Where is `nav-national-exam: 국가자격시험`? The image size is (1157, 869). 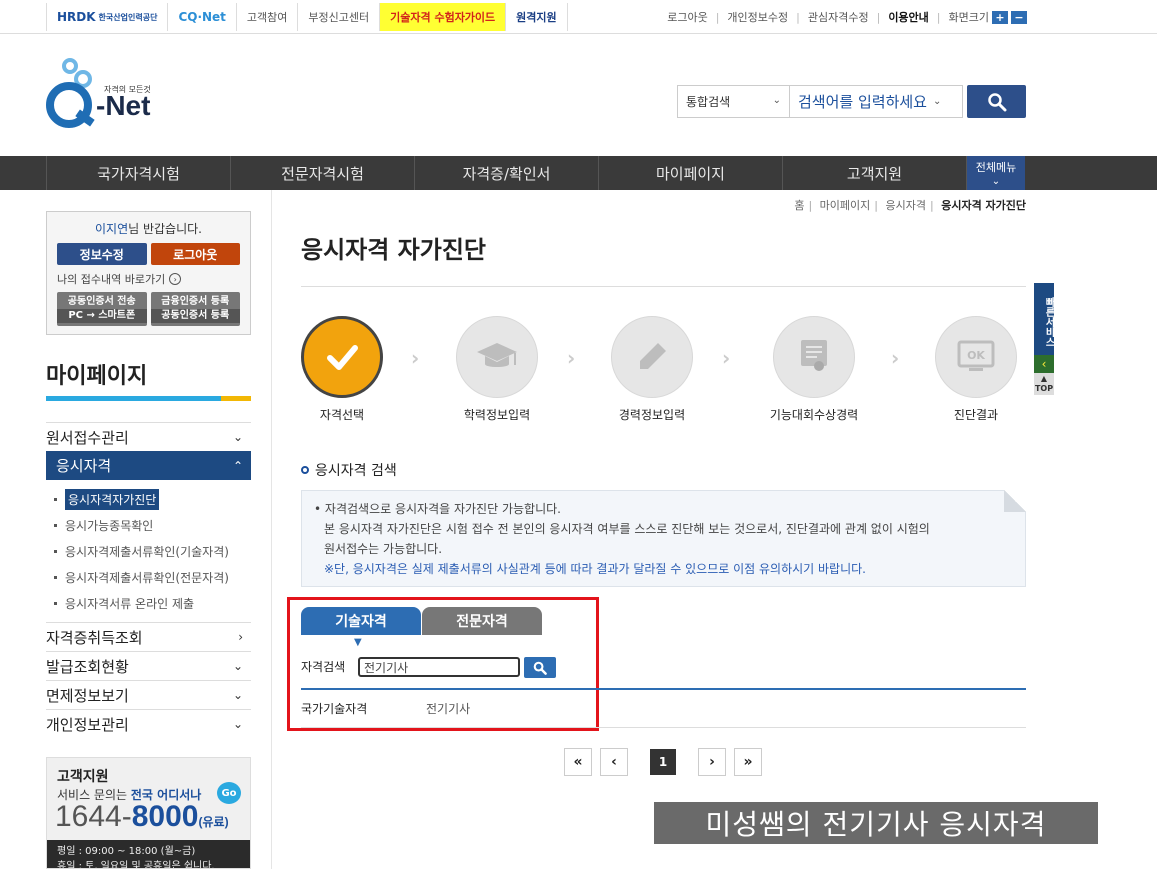 nav-national-exam: 국가자격시험 is located at coordinates (138, 173).